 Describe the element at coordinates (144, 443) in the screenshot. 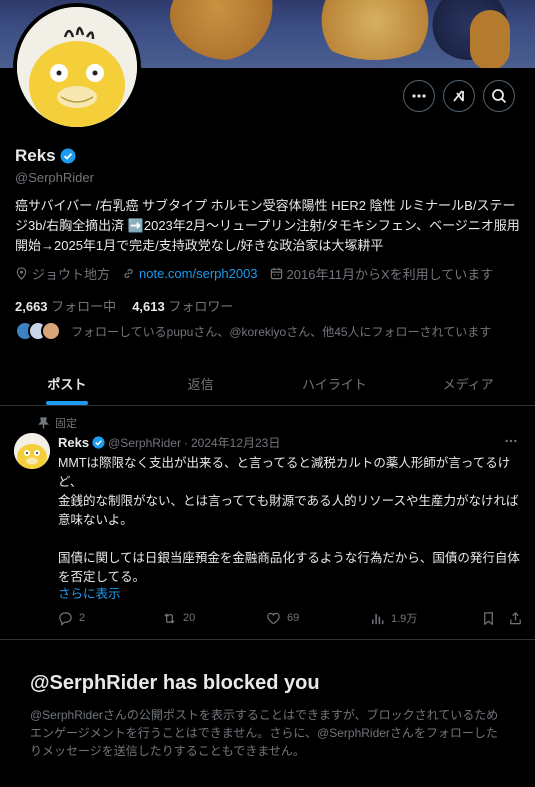

I see `post-author-handle: @SerphRider` at that location.